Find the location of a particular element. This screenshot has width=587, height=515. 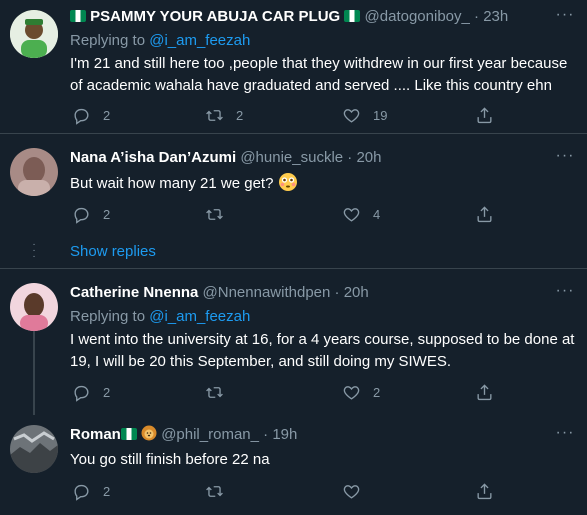

user-handle: @datogoniboy_ is located at coordinates (417, 16).